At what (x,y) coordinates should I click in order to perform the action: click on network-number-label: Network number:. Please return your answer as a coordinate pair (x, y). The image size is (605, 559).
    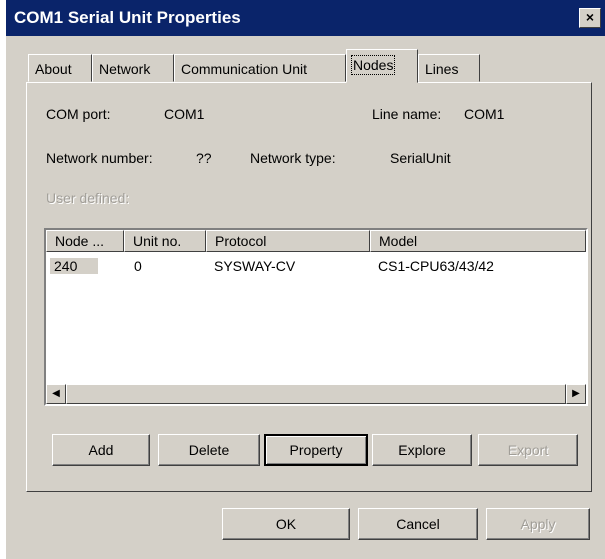
    Looking at the image, I should click on (99, 158).